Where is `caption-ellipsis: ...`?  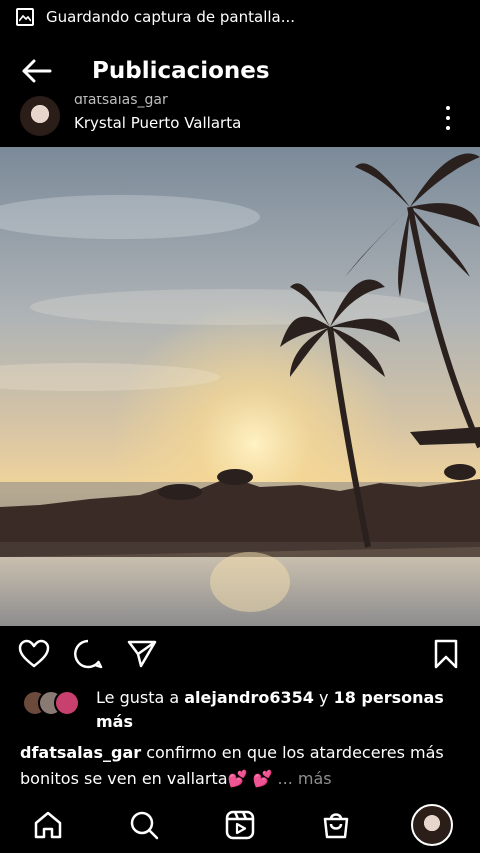
caption-ellipsis: ... is located at coordinates (285, 778).